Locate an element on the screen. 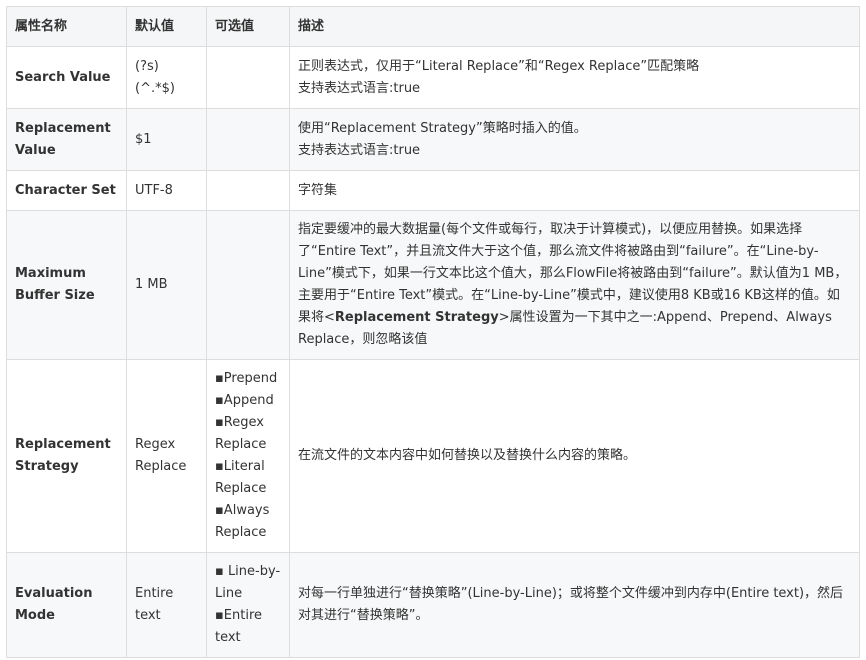 This screenshot has height=660, width=866. description-bold-term: Replacement Strategy is located at coordinates (416, 317).